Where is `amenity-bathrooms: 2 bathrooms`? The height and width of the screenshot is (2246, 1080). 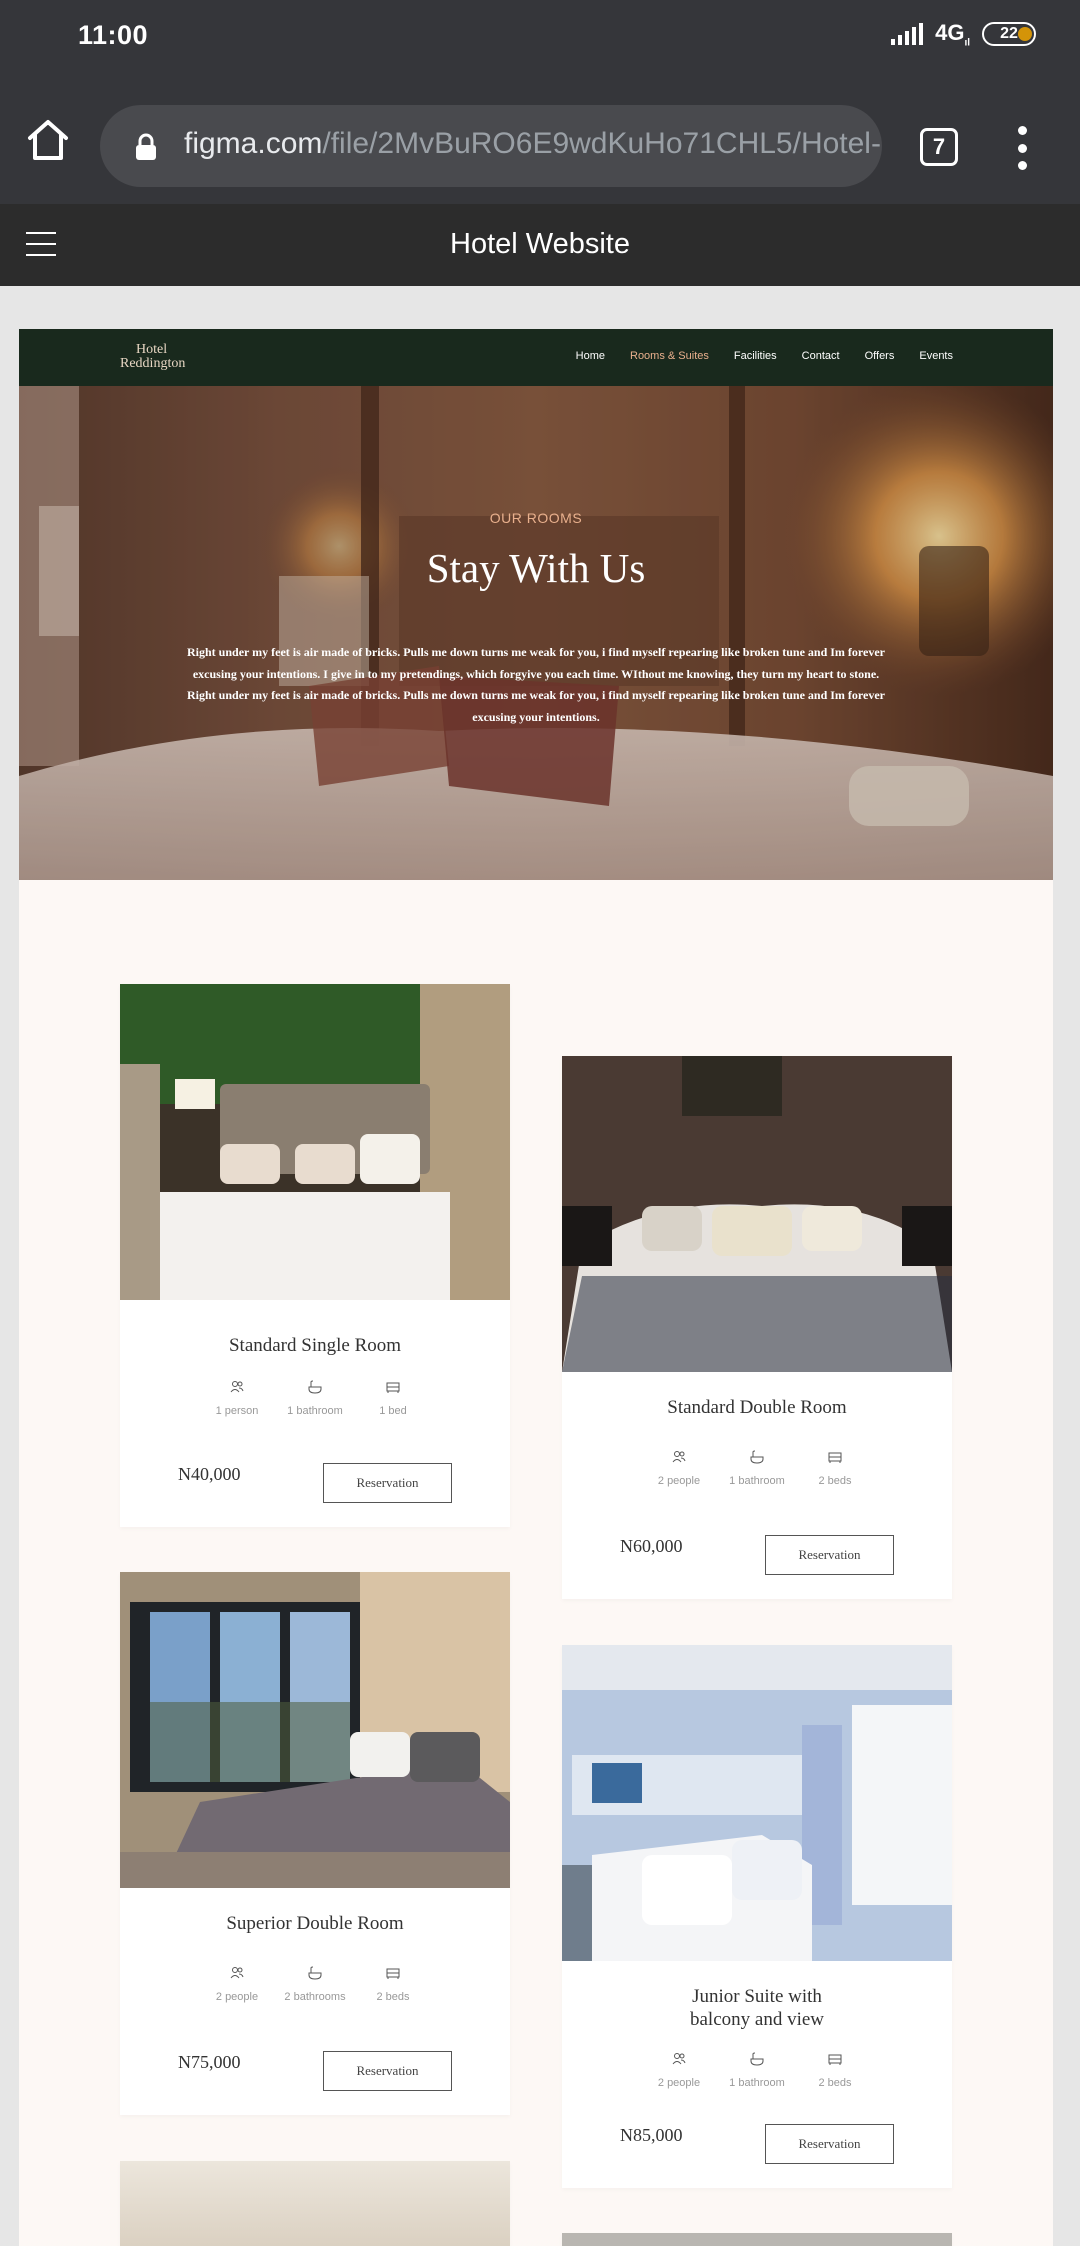 amenity-bathrooms: 2 bathrooms is located at coordinates (315, 1984).